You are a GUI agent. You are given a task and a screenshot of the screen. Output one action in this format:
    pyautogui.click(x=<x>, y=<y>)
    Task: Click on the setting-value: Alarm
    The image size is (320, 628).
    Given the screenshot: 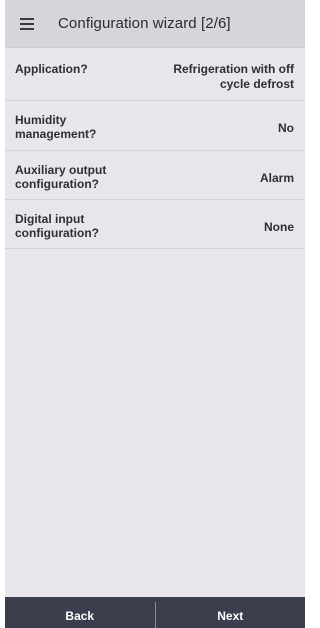 What is the action you would take?
    pyautogui.click(x=276, y=178)
    